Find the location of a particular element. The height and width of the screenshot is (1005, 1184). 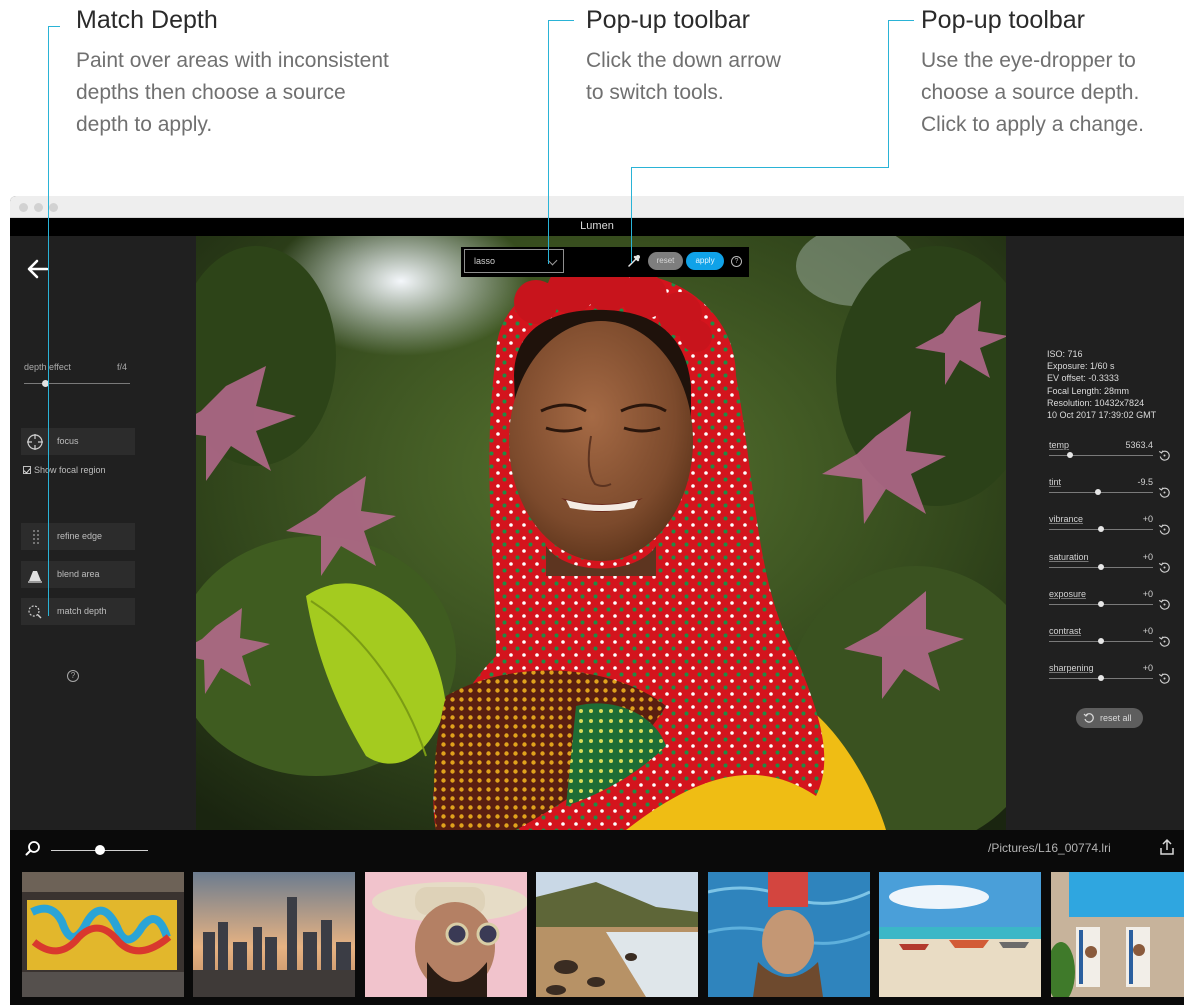

match-depth-label: match depth is located at coordinates (82, 611).